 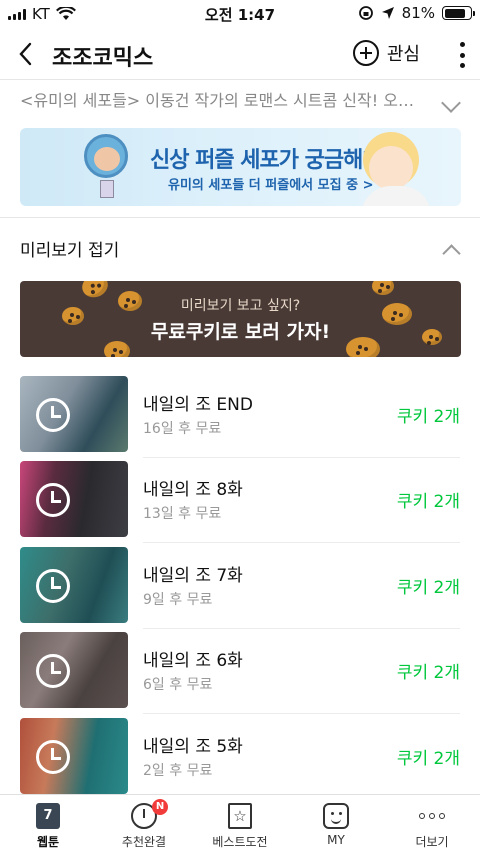 What do you see at coordinates (336, 816) in the screenshot?
I see `my-icon` at bounding box center [336, 816].